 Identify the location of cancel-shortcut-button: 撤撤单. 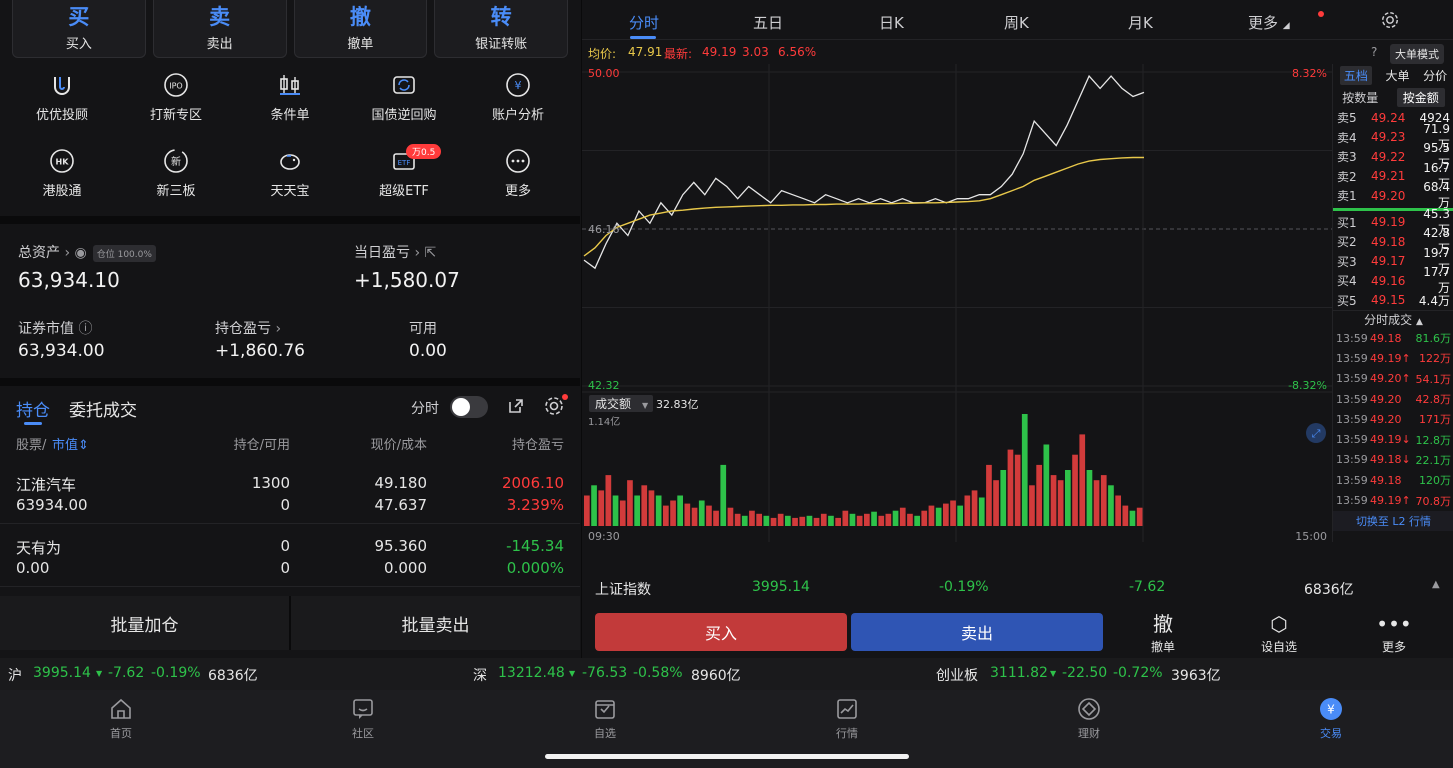
(360, 29).